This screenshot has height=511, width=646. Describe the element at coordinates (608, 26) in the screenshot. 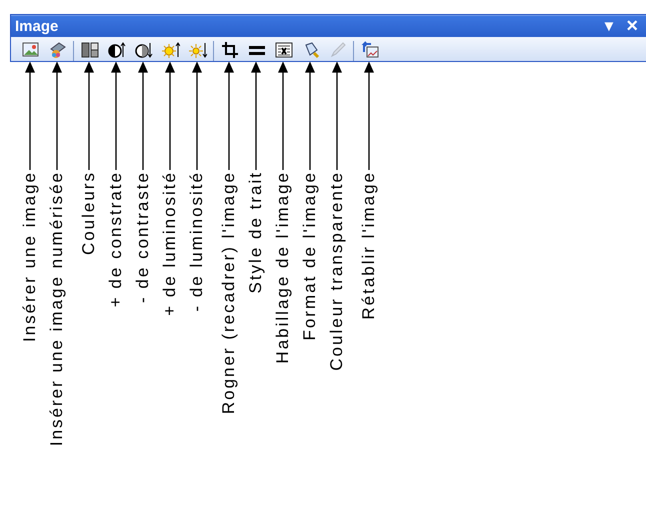

I see `dropdown-button: ▼` at that location.